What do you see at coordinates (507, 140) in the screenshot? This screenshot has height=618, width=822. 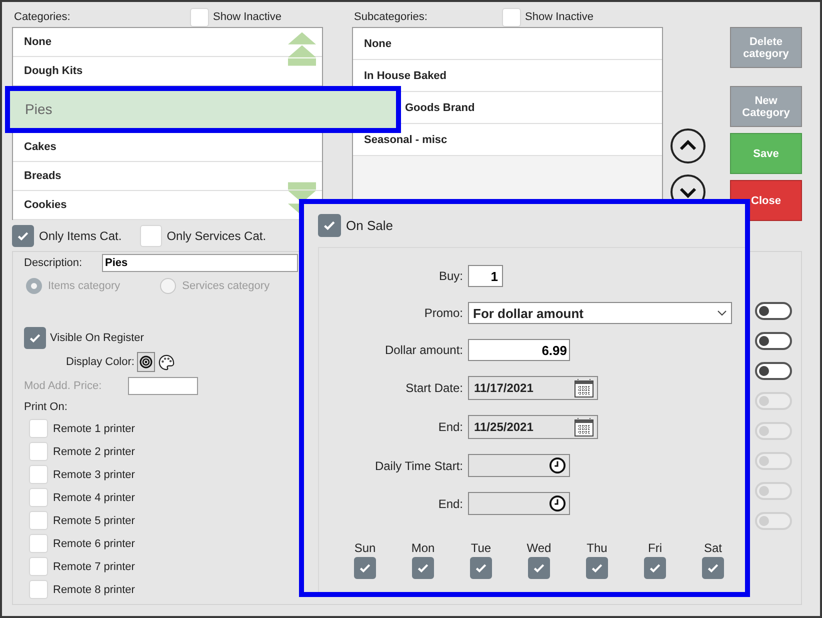 I see `subcategory-item: Seasonal - misc` at bounding box center [507, 140].